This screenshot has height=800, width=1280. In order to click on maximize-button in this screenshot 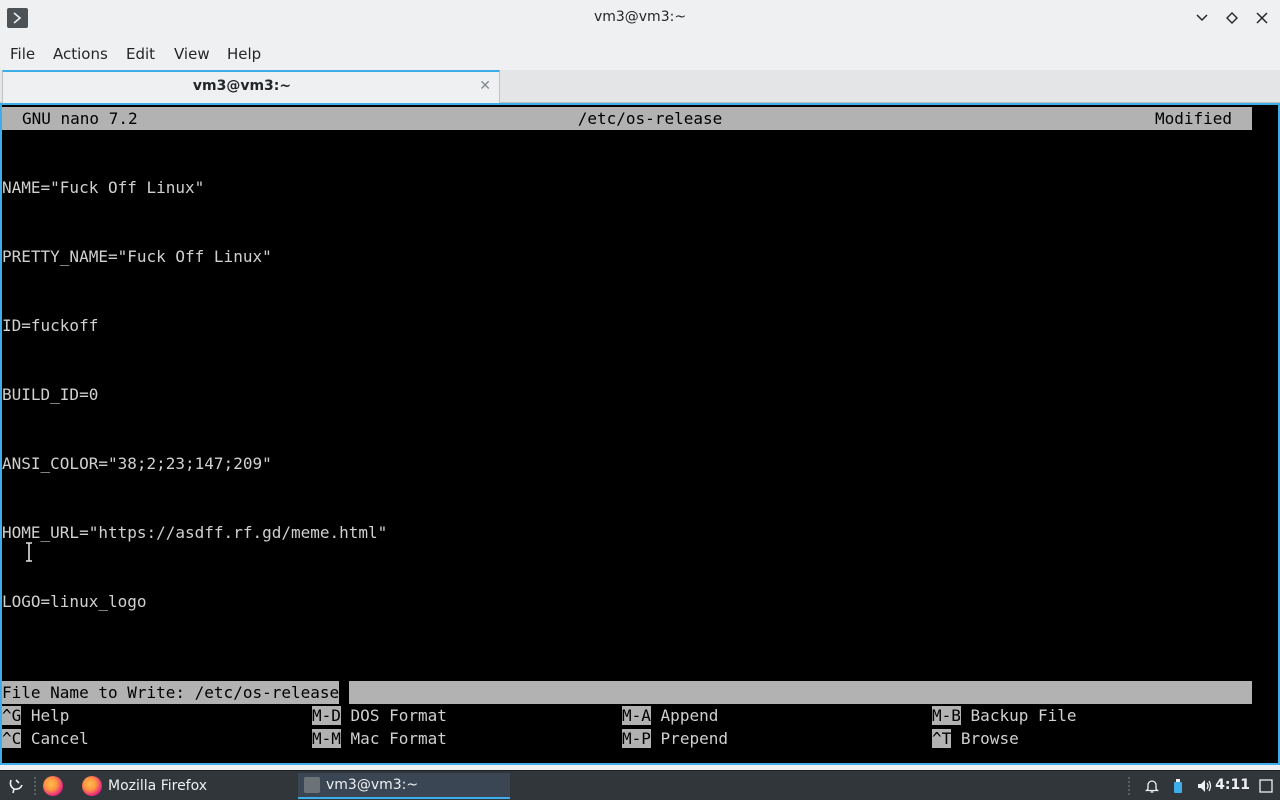, I will do `click(1232, 18)`.